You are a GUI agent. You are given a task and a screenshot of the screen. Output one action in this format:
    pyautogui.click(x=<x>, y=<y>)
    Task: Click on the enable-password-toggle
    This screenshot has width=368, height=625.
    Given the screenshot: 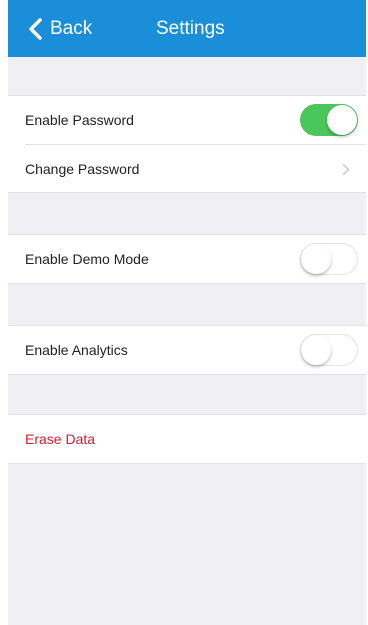 What is the action you would take?
    pyautogui.click(x=329, y=120)
    